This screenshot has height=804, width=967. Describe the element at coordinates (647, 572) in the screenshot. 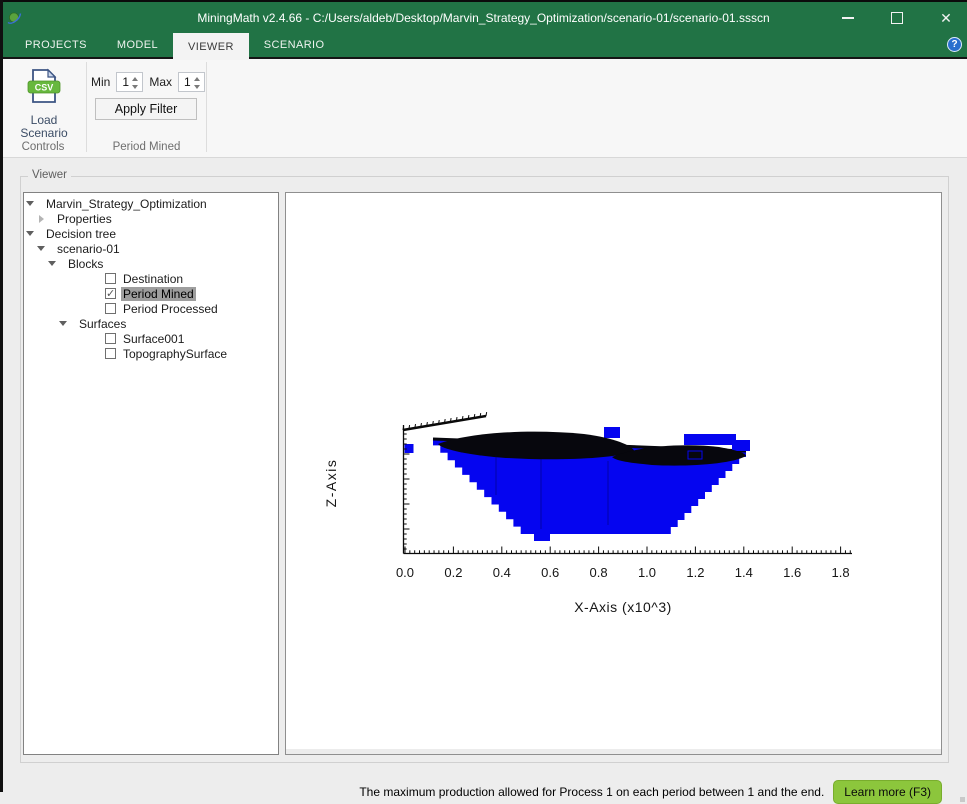

I see `x-tick-label: 1.0` at that location.